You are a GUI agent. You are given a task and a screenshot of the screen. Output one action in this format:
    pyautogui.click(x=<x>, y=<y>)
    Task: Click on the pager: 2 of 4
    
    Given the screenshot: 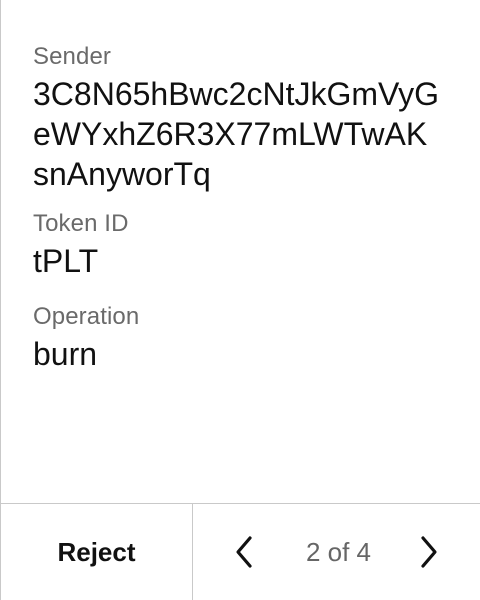 What is the action you would take?
    pyautogui.click(x=336, y=552)
    